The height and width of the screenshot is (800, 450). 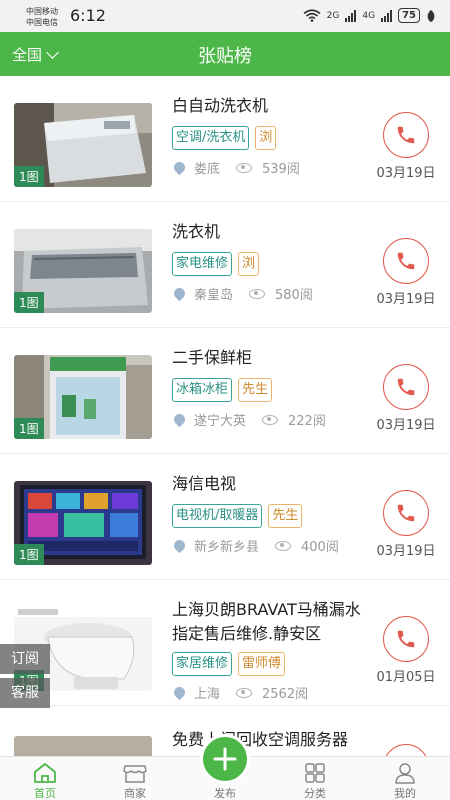 What do you see at coordinates (315, 773) in the screenshot?
I see `grid-icon` at bounding box center [315, 773].